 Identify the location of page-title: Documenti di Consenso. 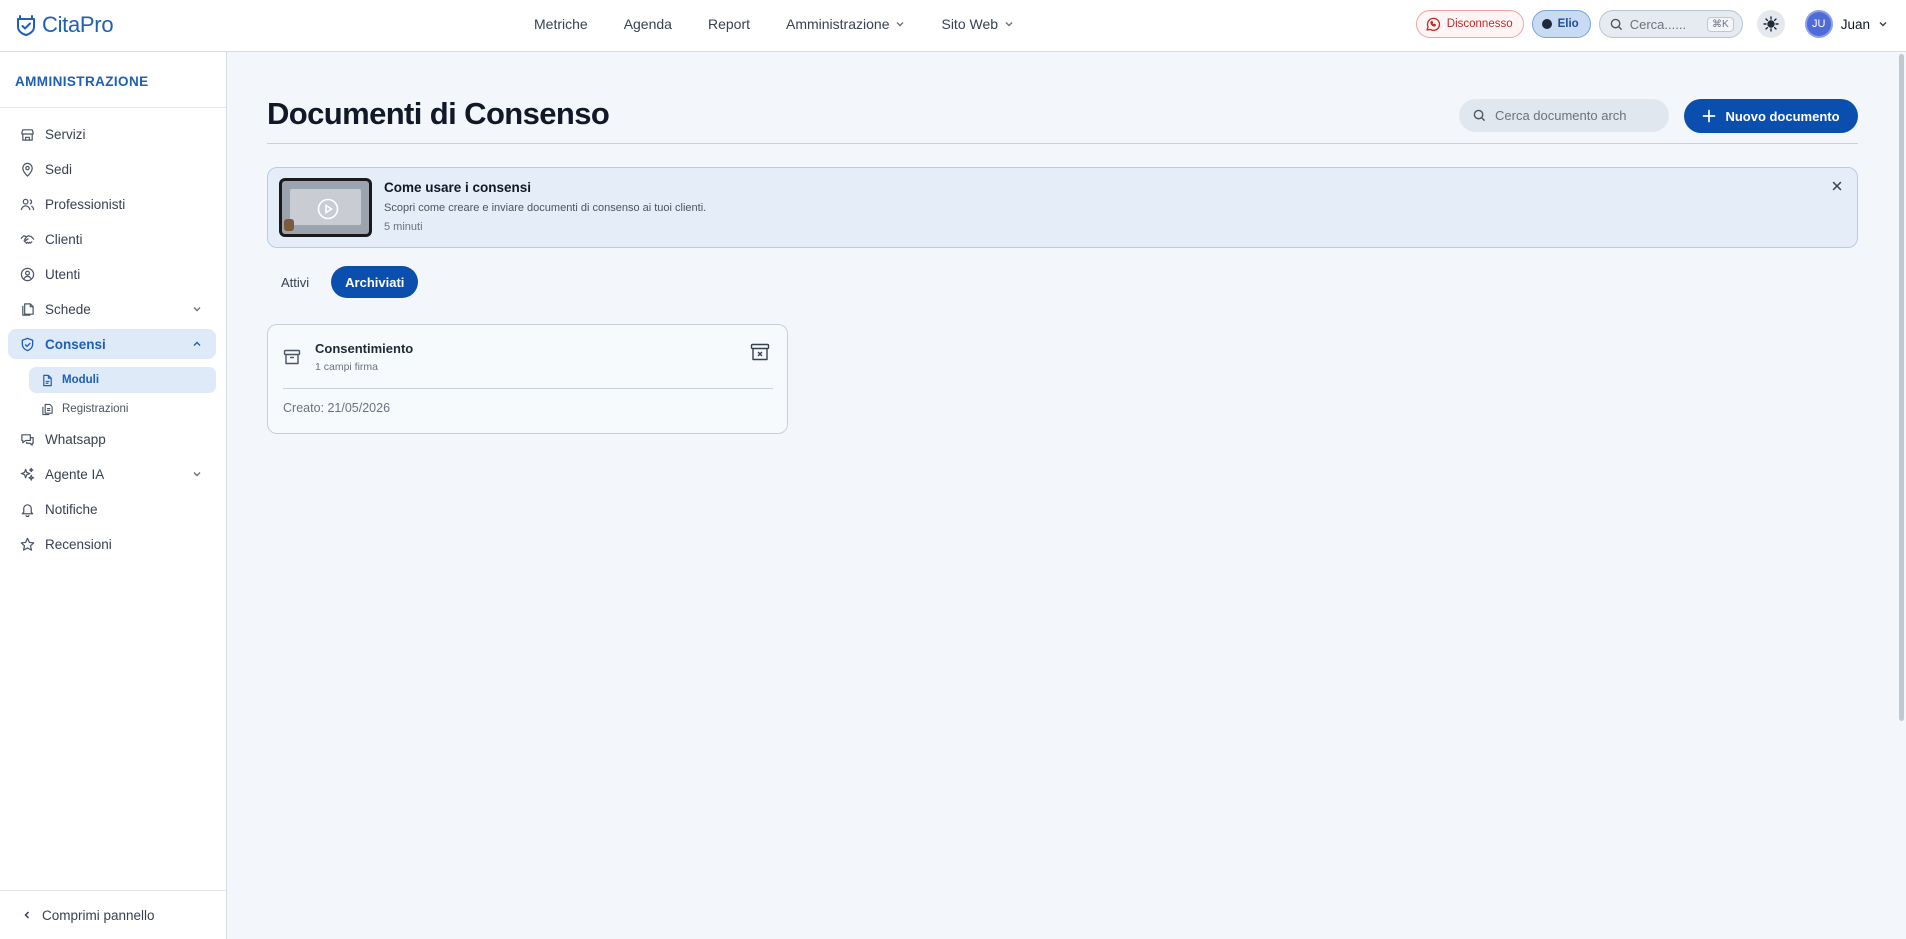
(438, 113).